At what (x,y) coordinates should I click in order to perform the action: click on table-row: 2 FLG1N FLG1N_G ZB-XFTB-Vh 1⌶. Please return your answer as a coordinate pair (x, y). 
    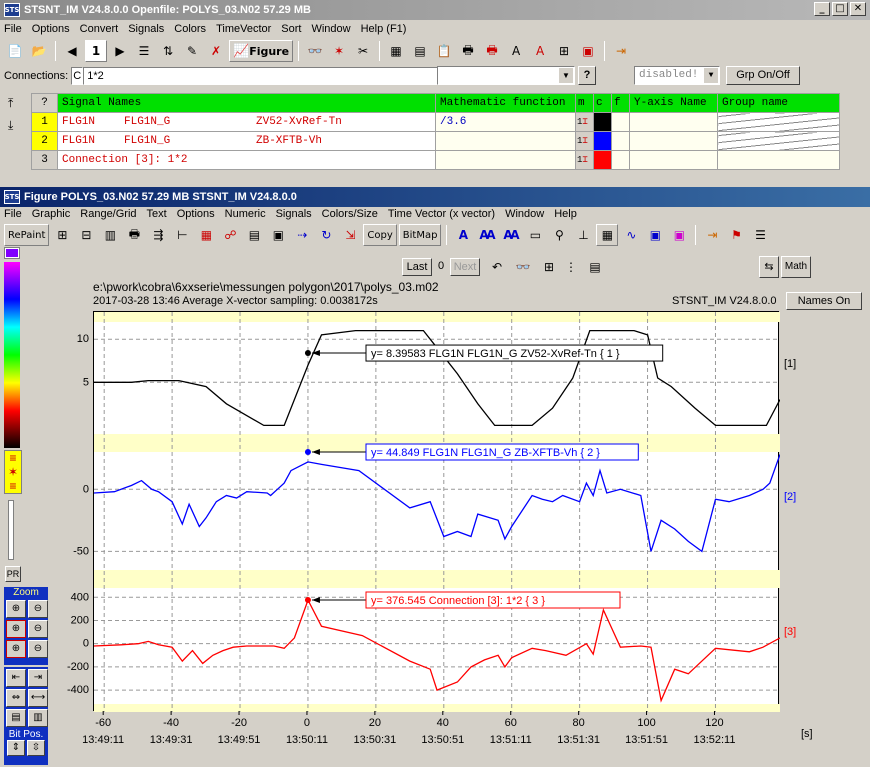
    Looking at the image, I should click on (435, 141).